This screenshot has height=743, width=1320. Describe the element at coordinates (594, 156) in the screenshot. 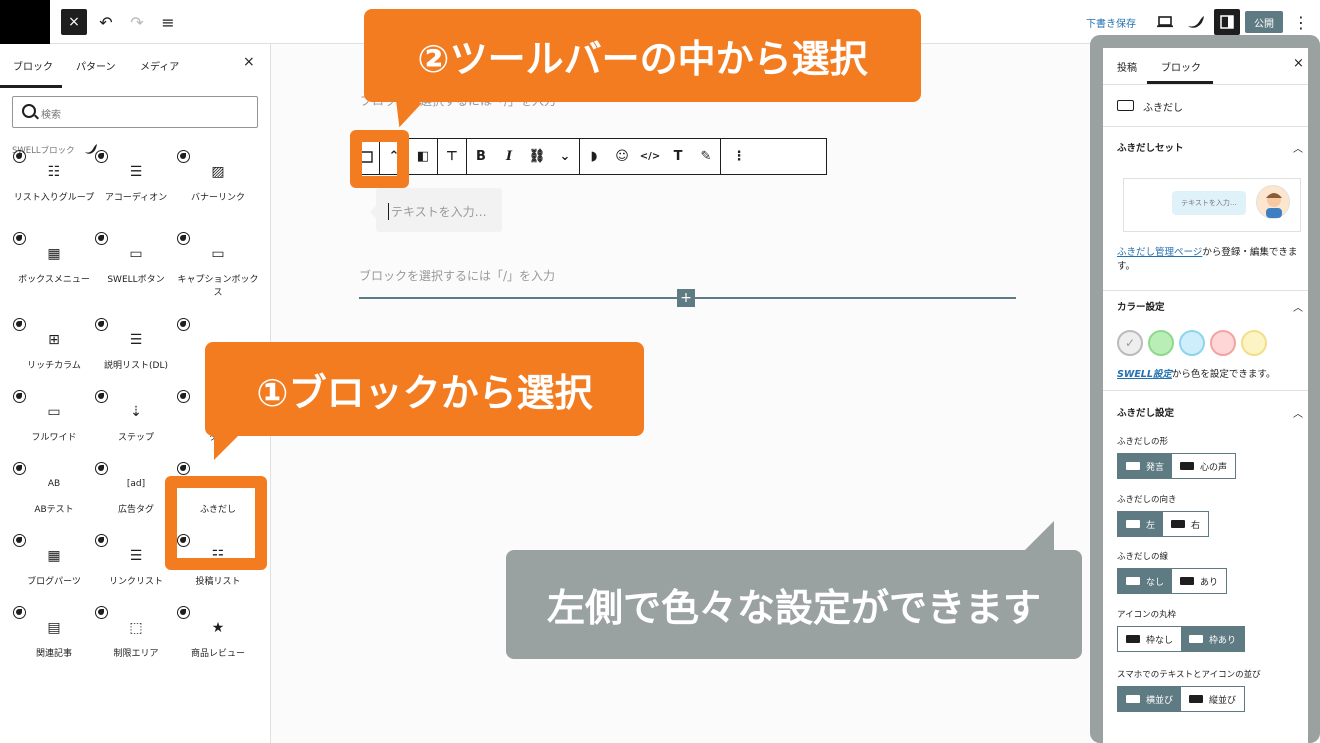

I see `swell-format-icon: ◗` at that location.